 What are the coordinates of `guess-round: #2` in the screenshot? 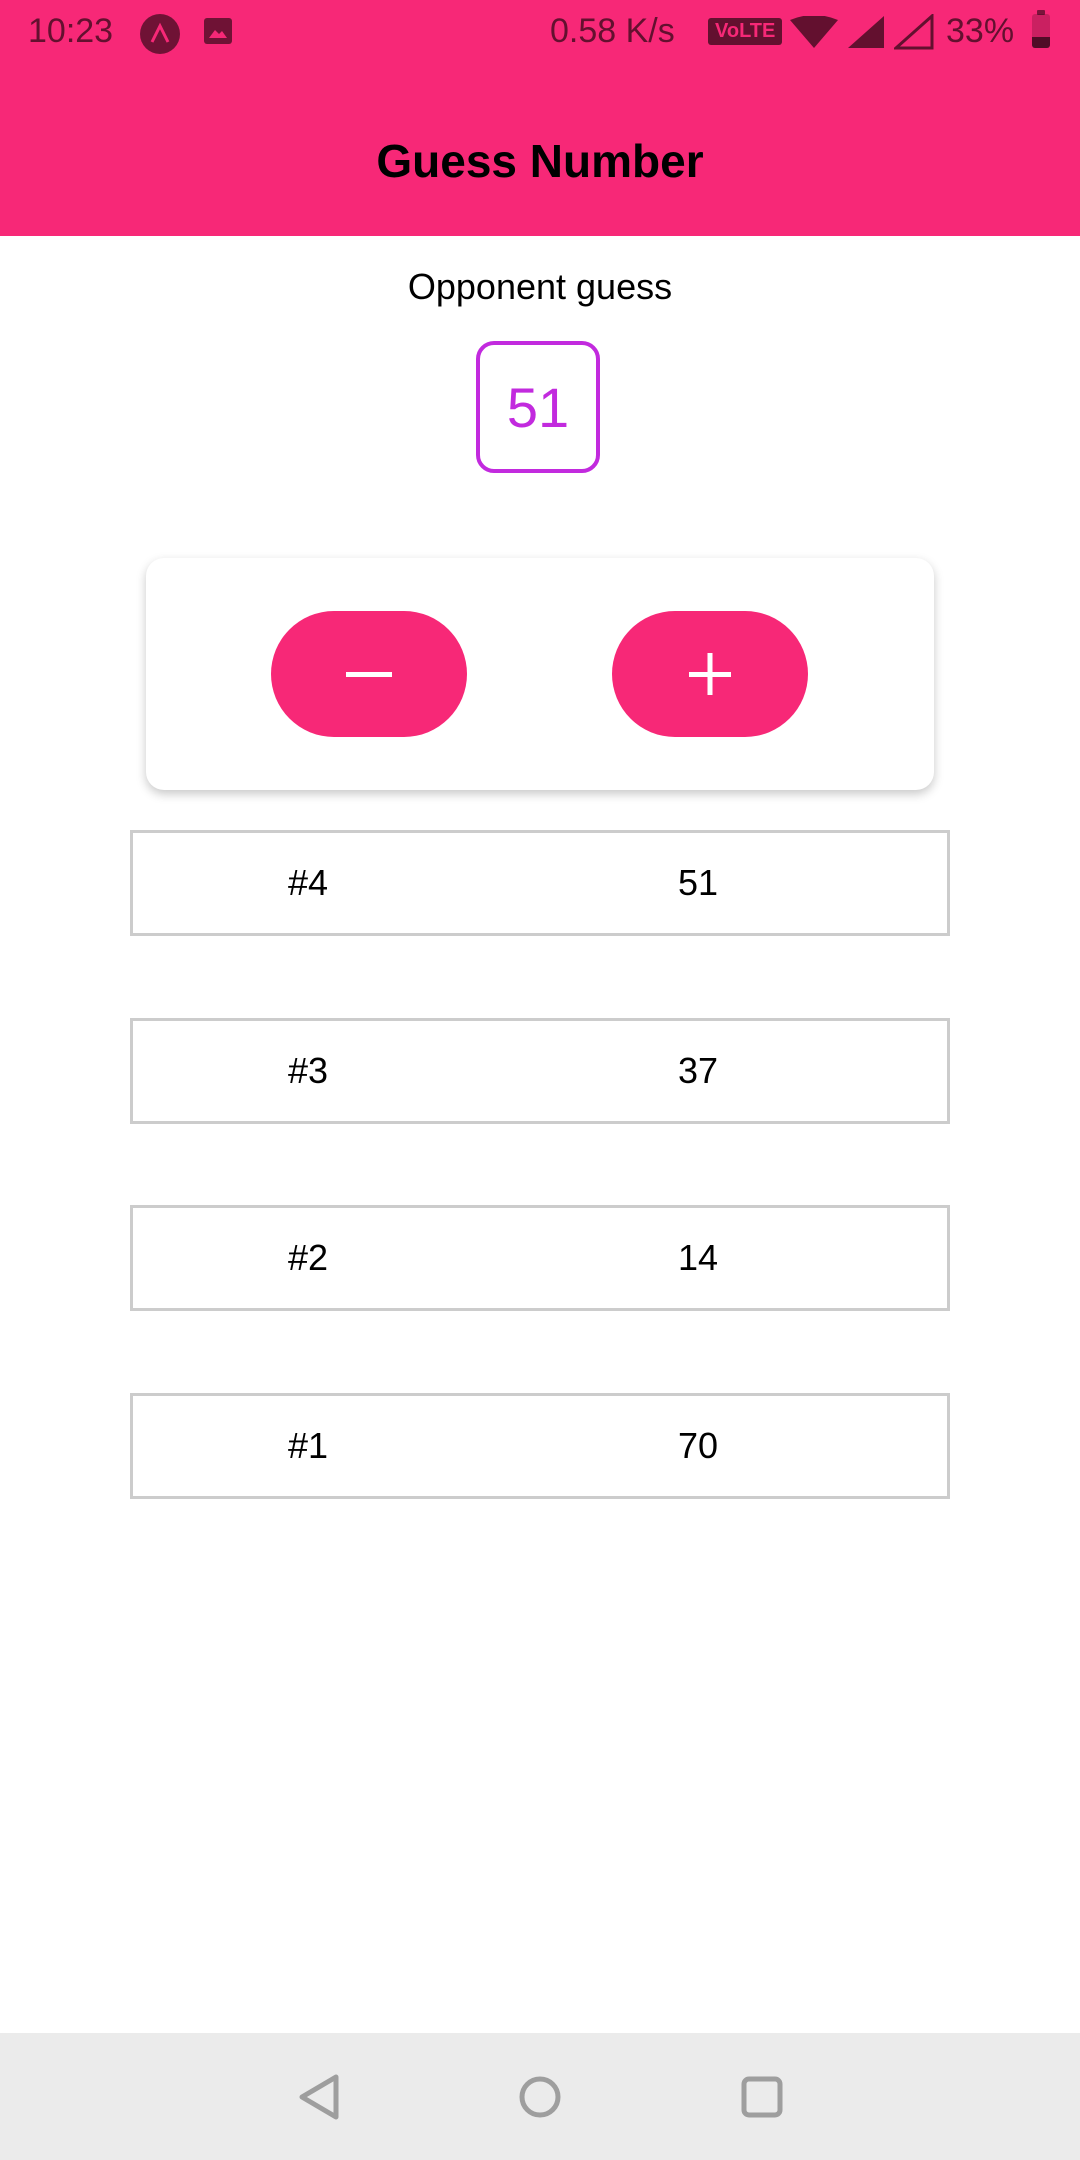 It's located at (308, 1257).